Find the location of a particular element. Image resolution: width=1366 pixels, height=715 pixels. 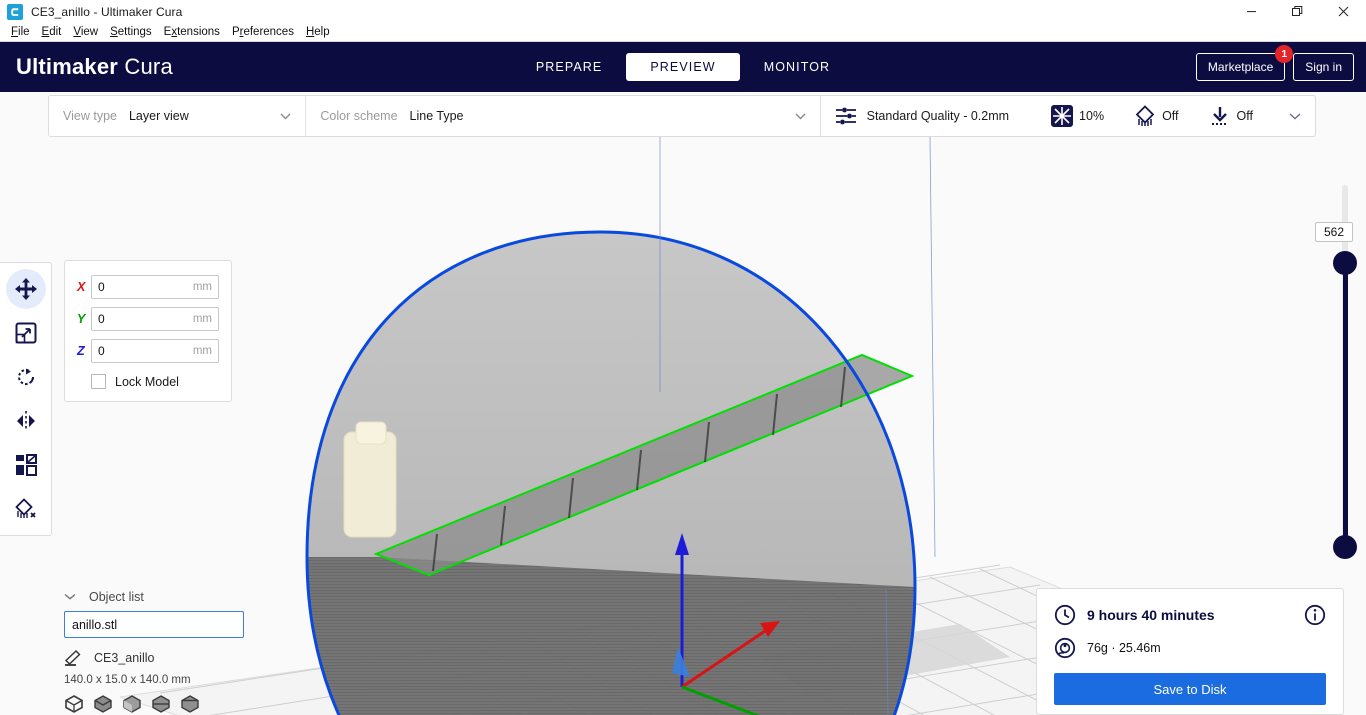

mesh-infill-mesh-icon is located at coordinates (190, 704).